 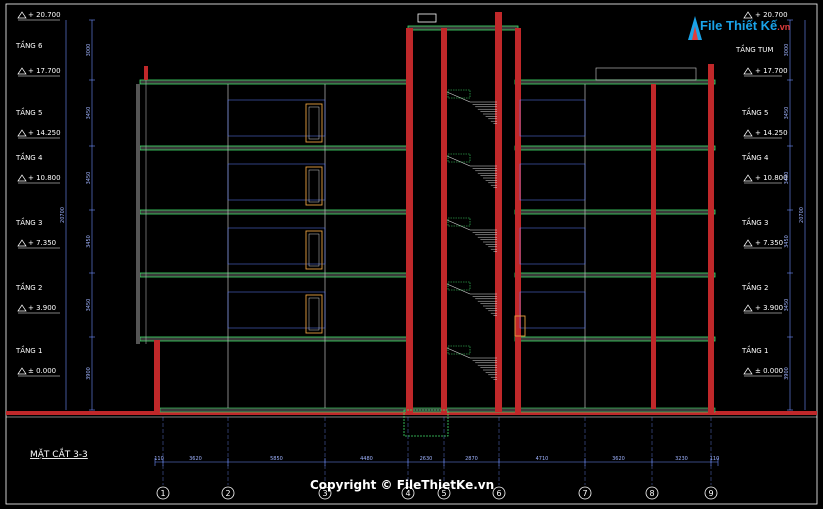 I want to click on roof-slab-left, so click(x=274, y=82).